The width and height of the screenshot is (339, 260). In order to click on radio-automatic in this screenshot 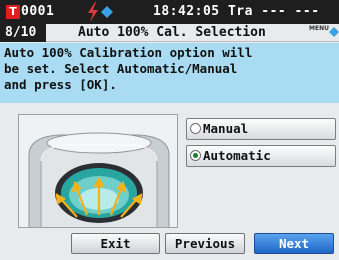, I will do `click(195, 155)`.